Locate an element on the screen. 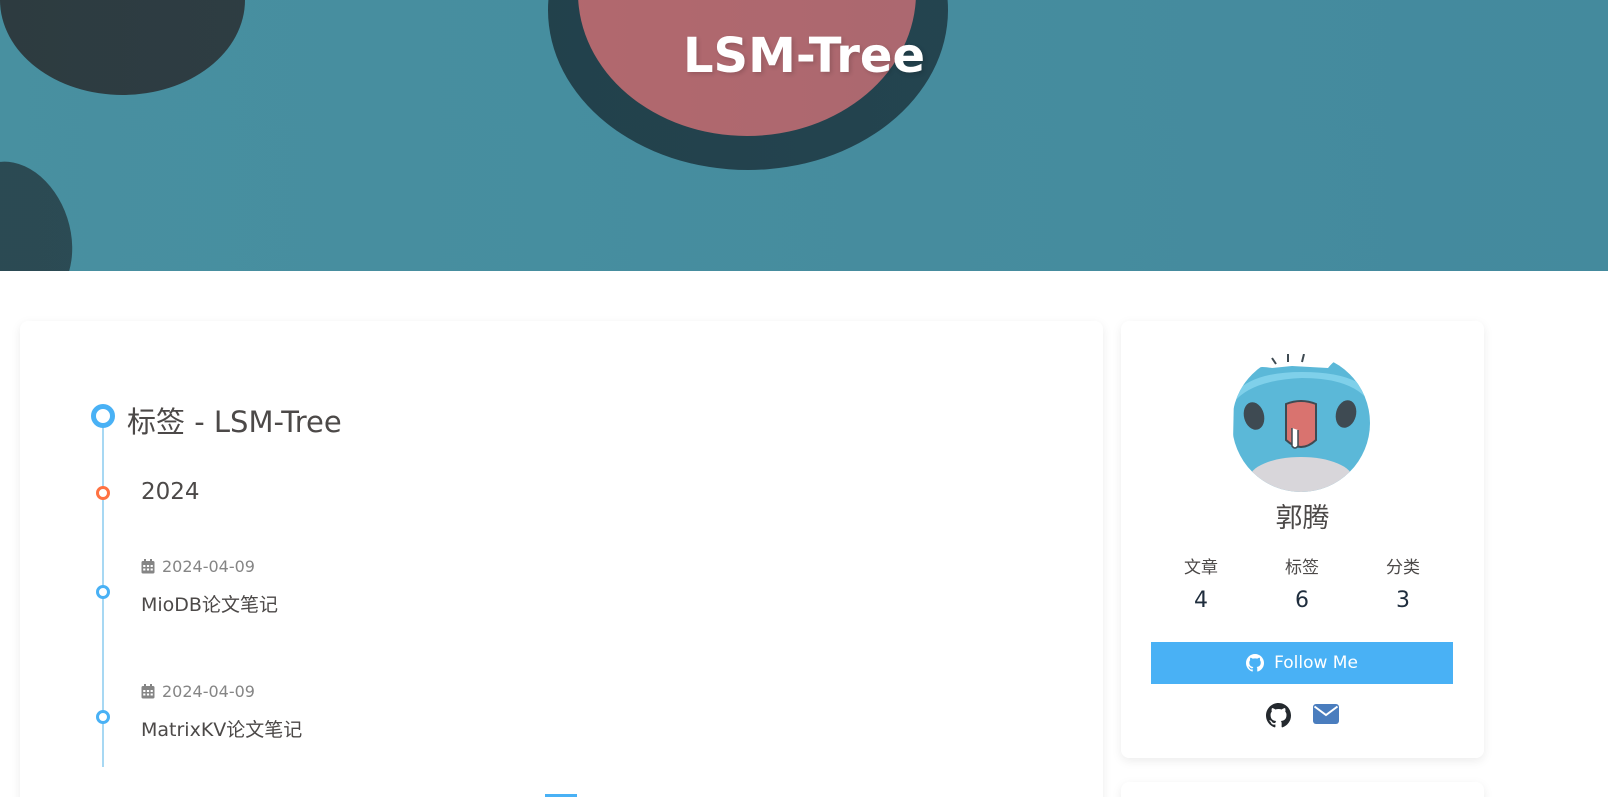 This screenshot has height=797, width=1608. post-title-link: MatrixKV论文笔记 is located at coordinates (221, 728).